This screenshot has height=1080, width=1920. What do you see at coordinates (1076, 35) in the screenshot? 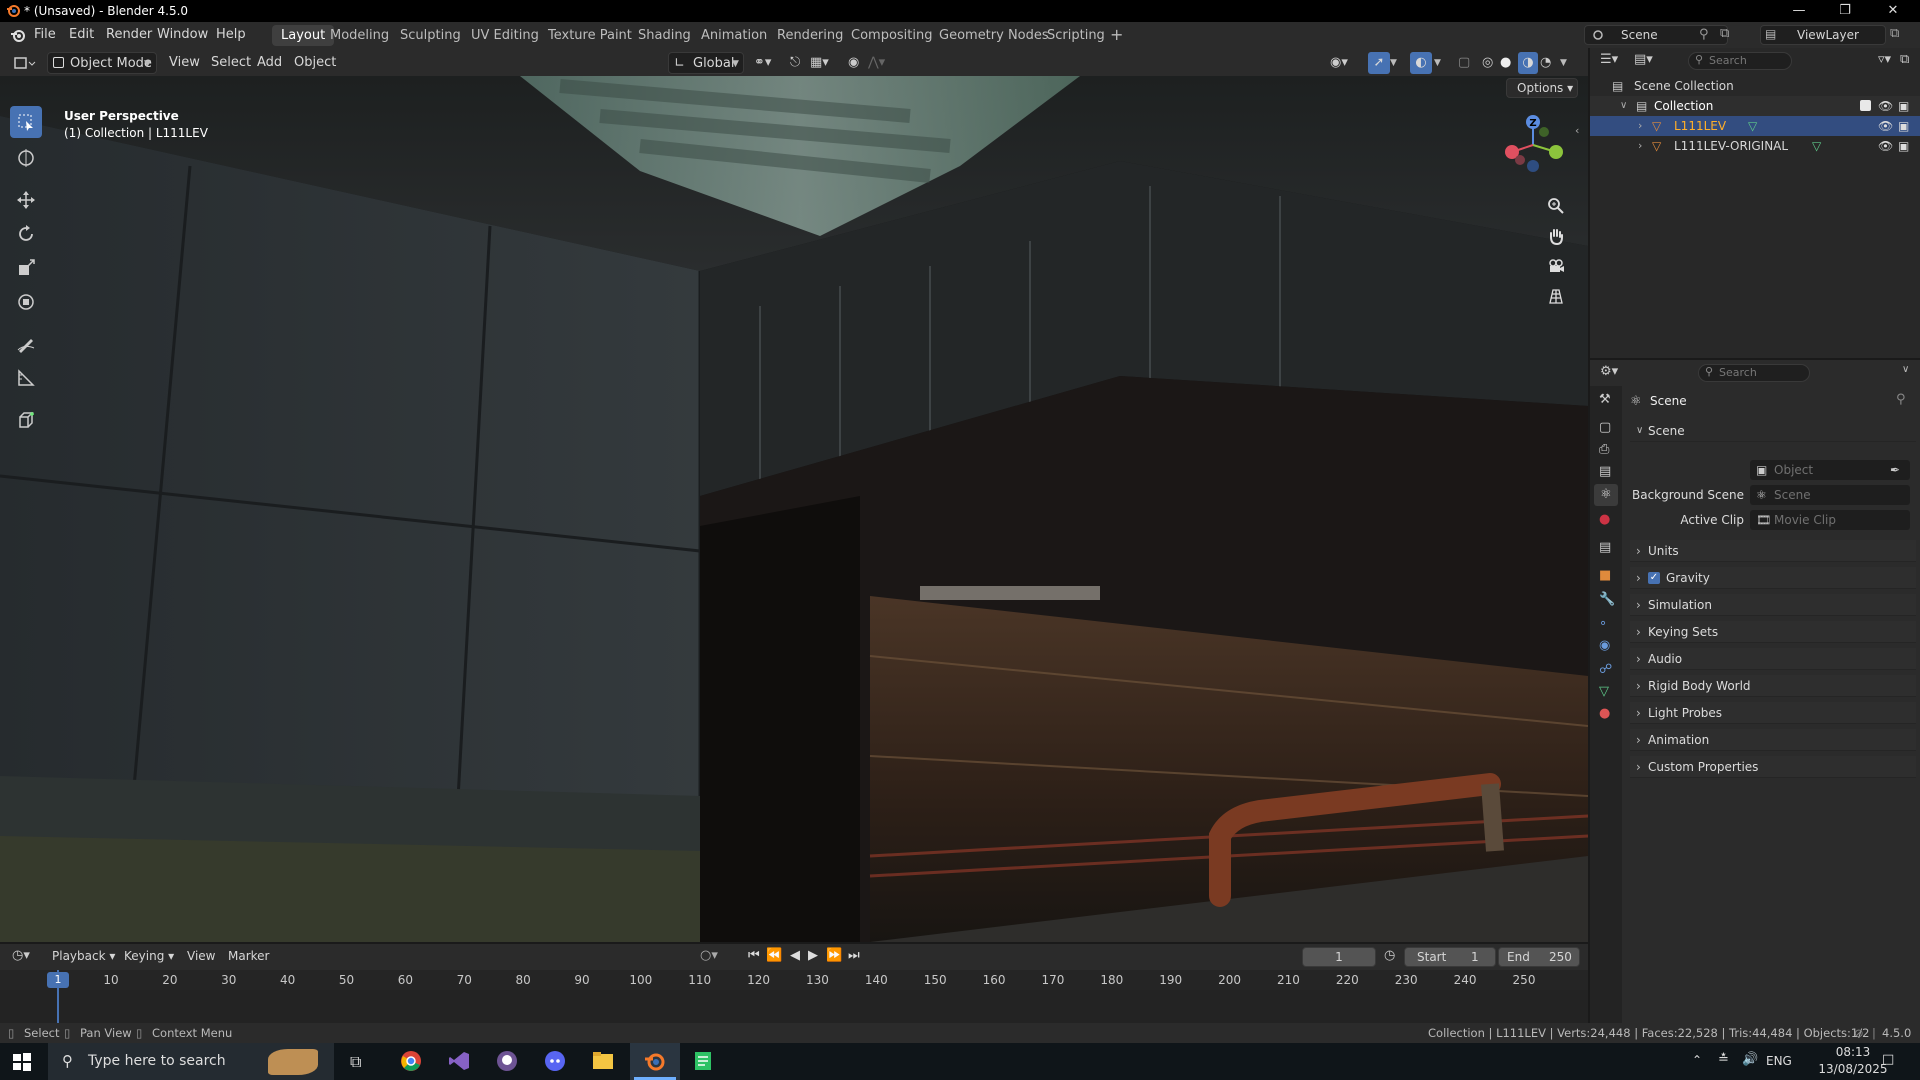
I see `tab-scripting: Scripting` at bounding box center [1076, 35].